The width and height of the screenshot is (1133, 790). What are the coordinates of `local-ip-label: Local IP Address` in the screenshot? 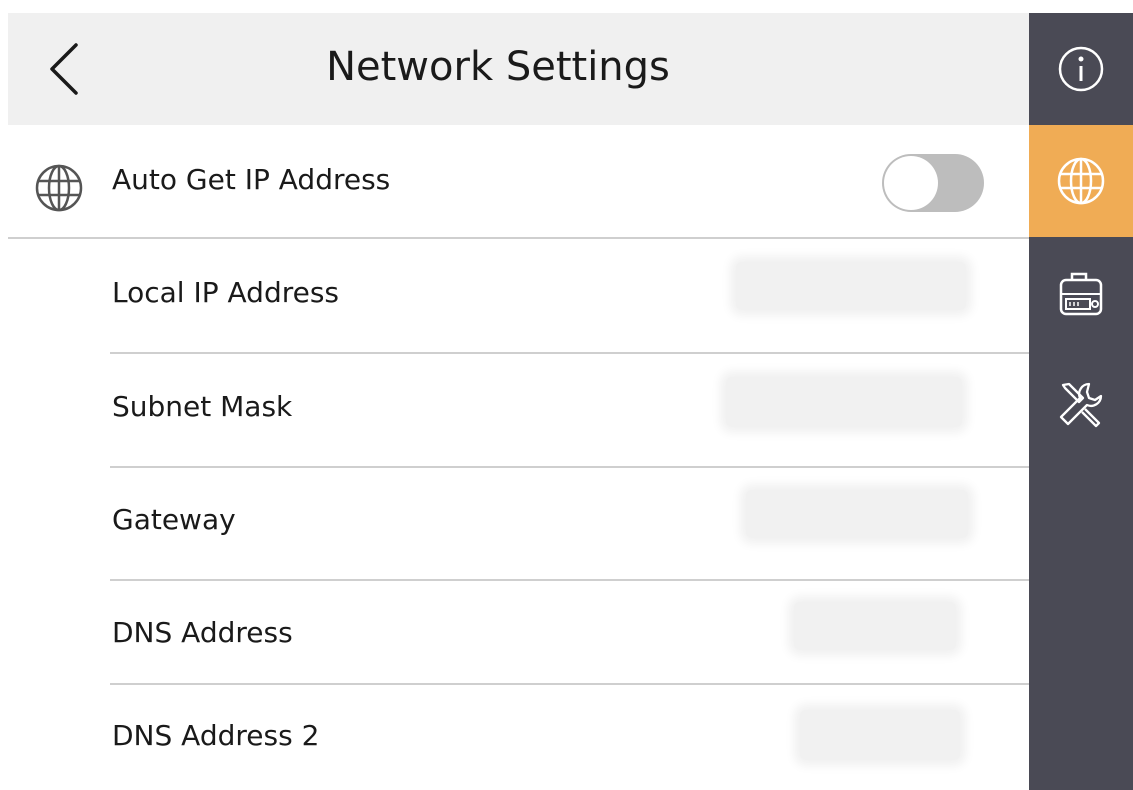 It's located at (226, 292).